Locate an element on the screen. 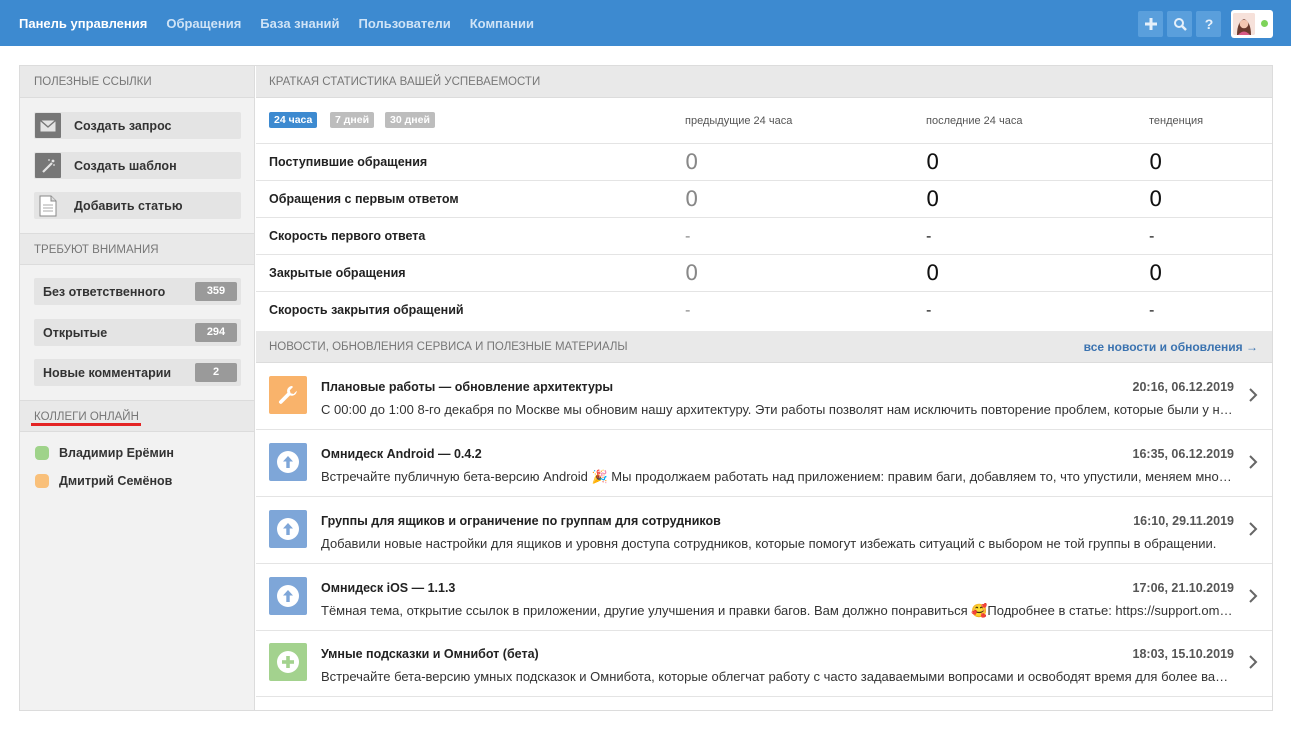 This screenshot has height=730, width=1291. create-request-button: Создать запрос is located at coordinates (137, 125).